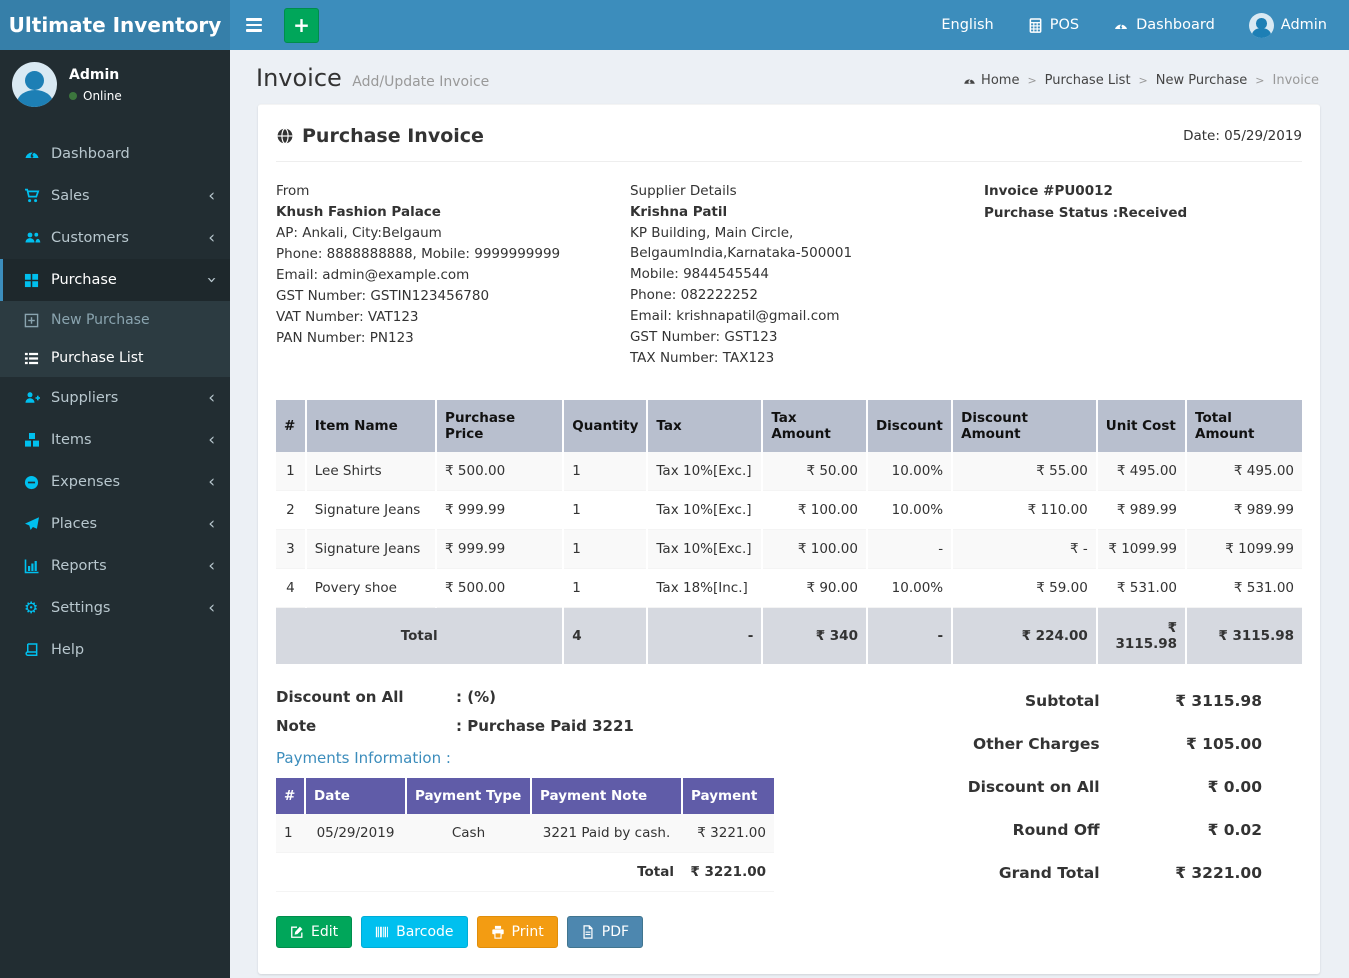  What do you see at coordinates (115, 358) in the screenshot?
I see `sidebar-item-purchase-list: Purchase List` at bounding box center [115, 358].